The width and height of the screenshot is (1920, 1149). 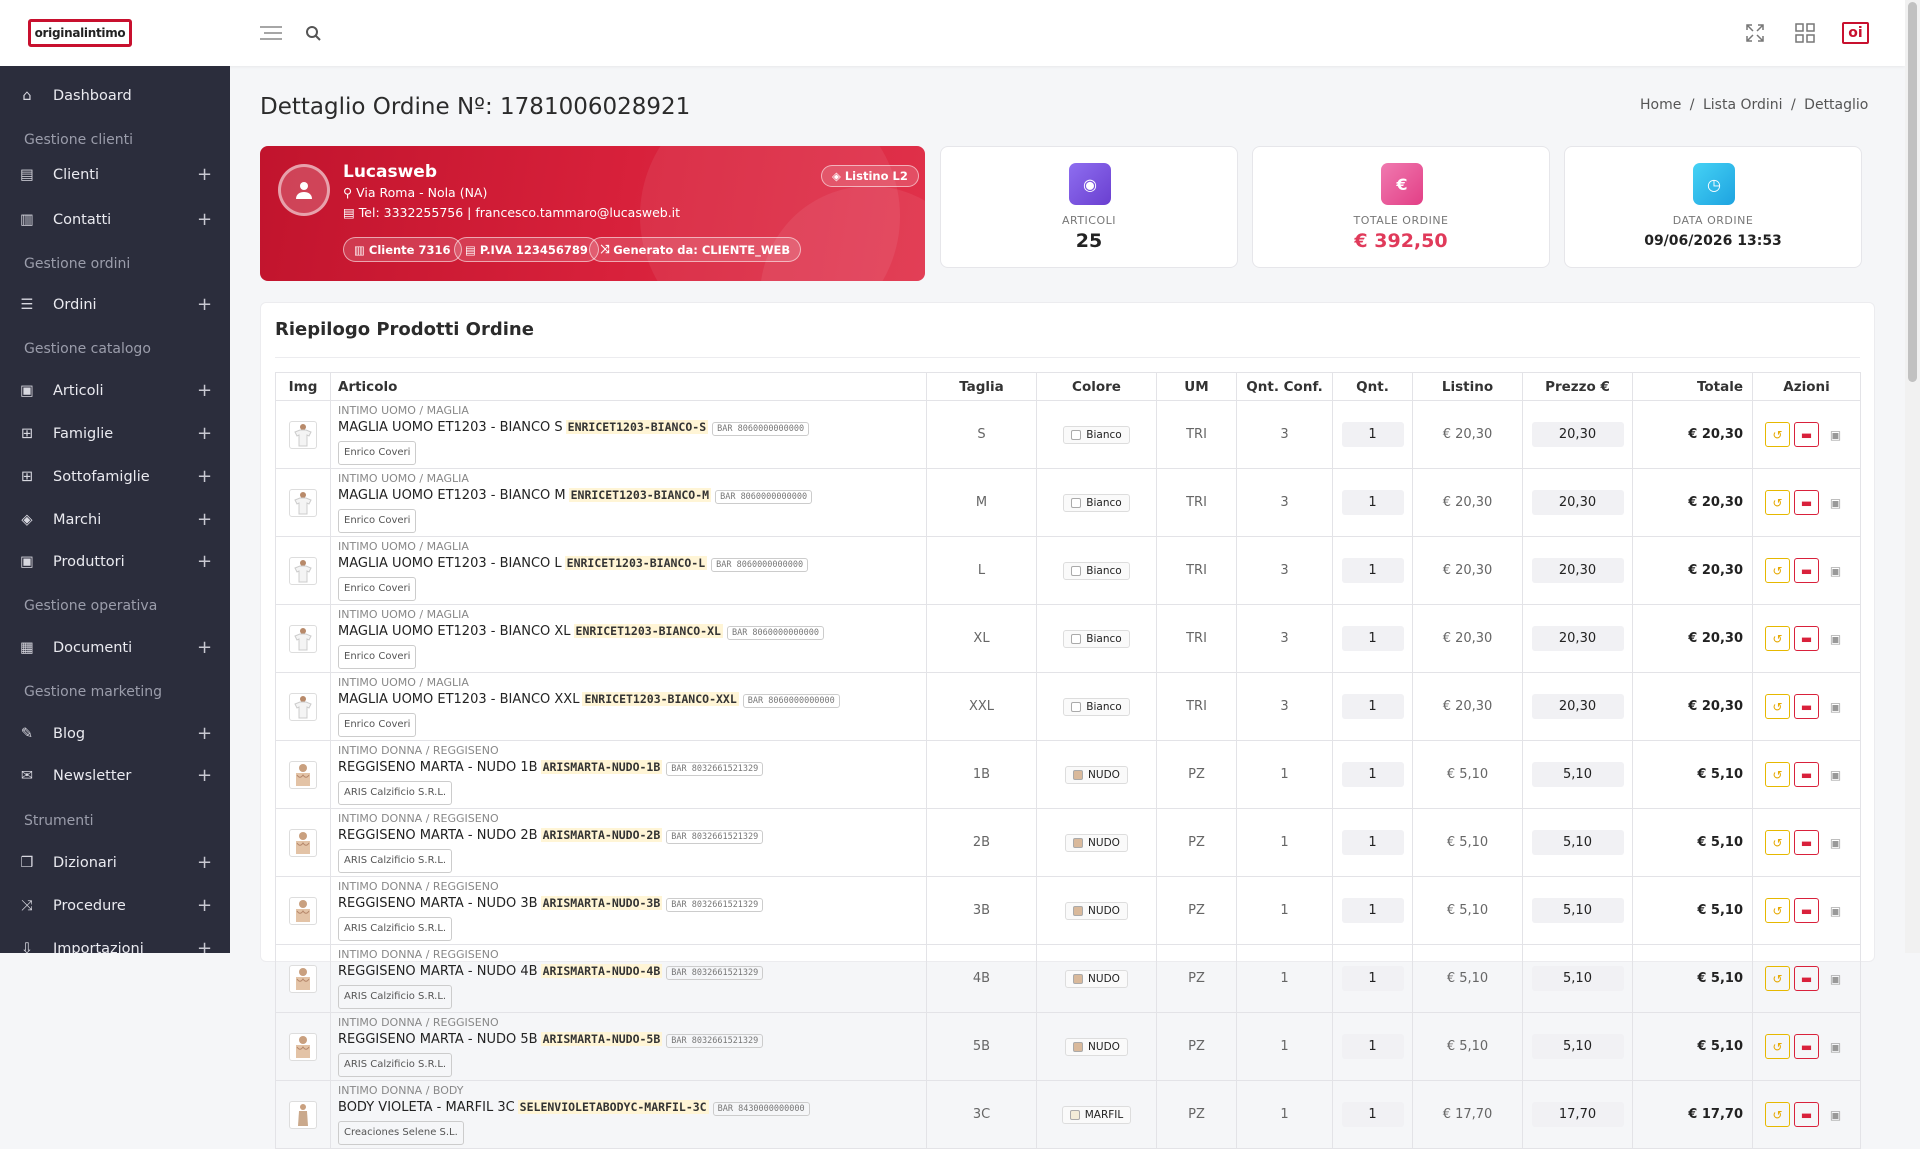 What do you see at coordinates (271, 33) in the screenshot?
I see `menu-toggle-icon` at bounding box center [271, 33].